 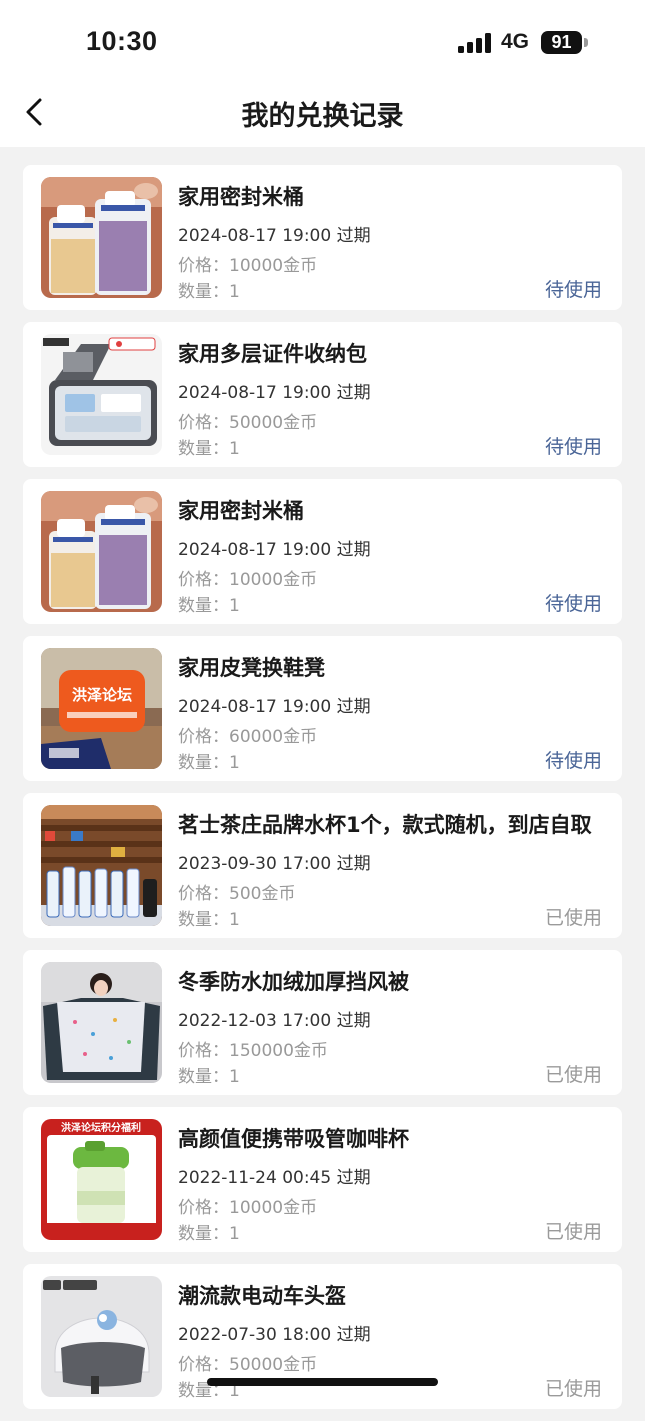 I want to click on expire-time: 2023-09-30 17:00 过期, so click(x=274, y=864).